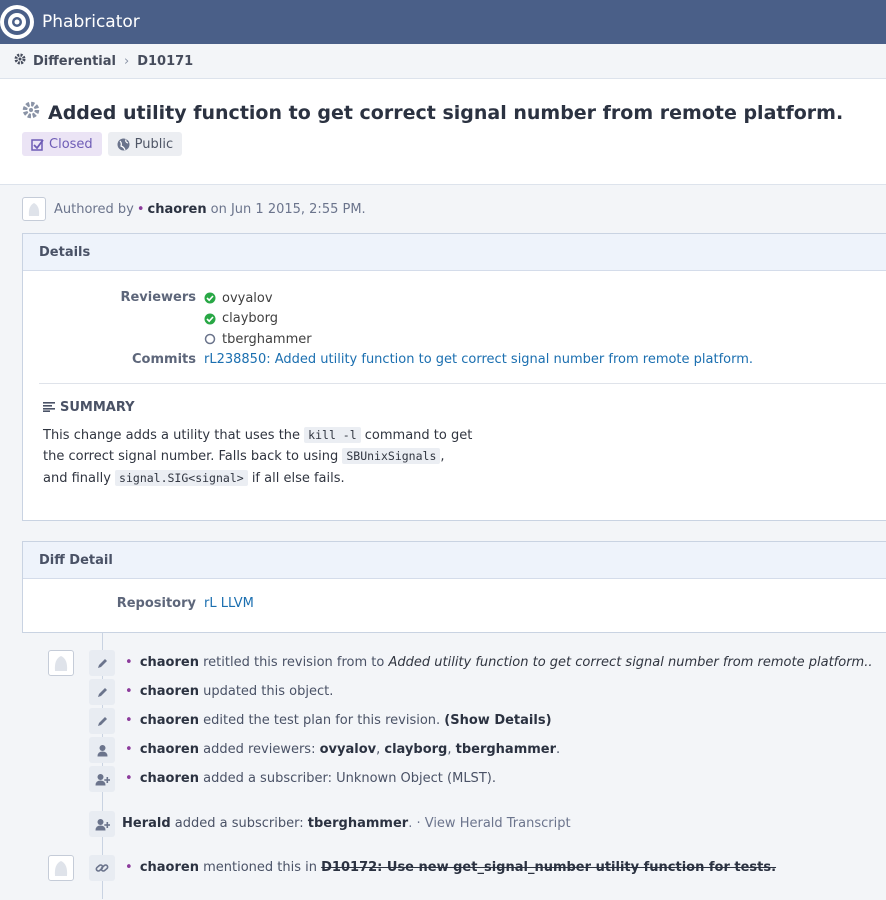 This screenshot has height=900, width=886. Describe the element at coordinates (94, 209) in the screenshot. I see `authored-prefix: Authored by` at that location.